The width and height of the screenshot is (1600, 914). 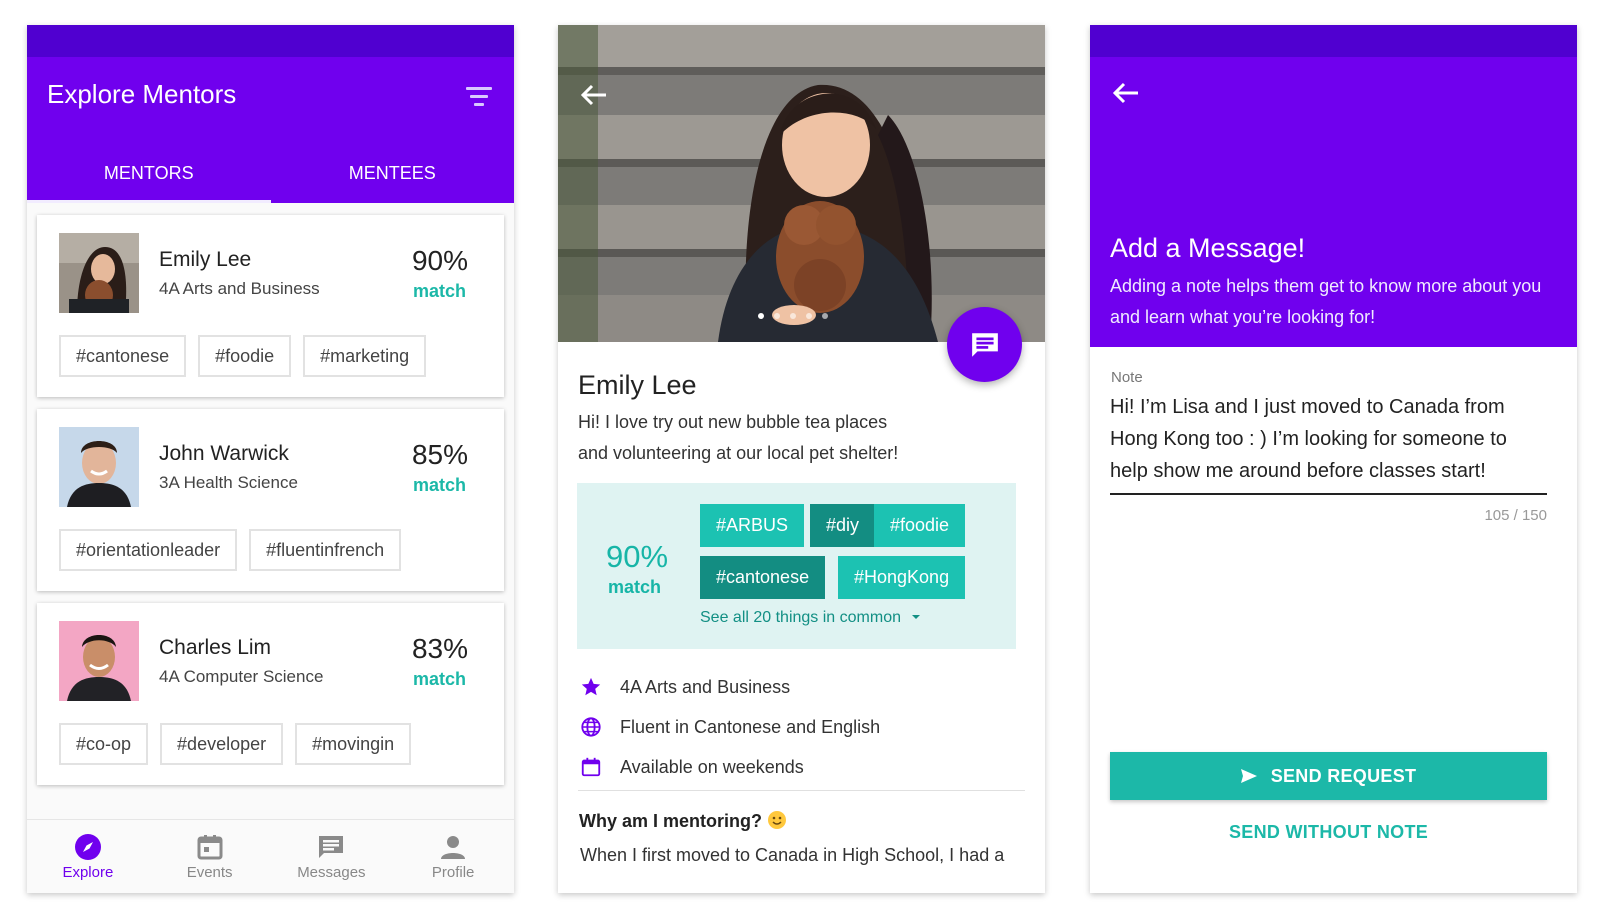 What do you see at coordinates (750, 726) in the screenshot?
I see `fact-text: Fluent in Cantonese and English` at bounding box center [750, 726].